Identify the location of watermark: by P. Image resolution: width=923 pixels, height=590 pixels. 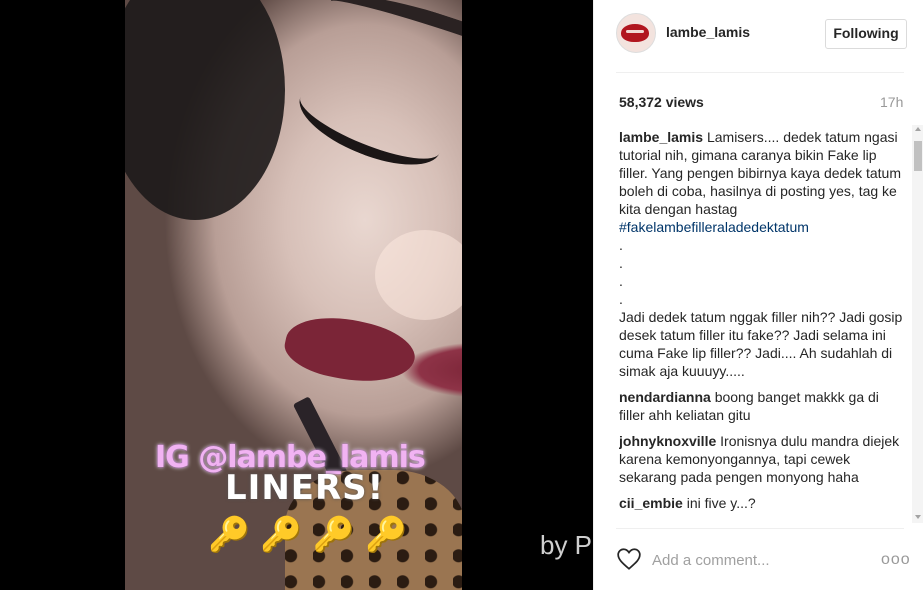
(566, 545).